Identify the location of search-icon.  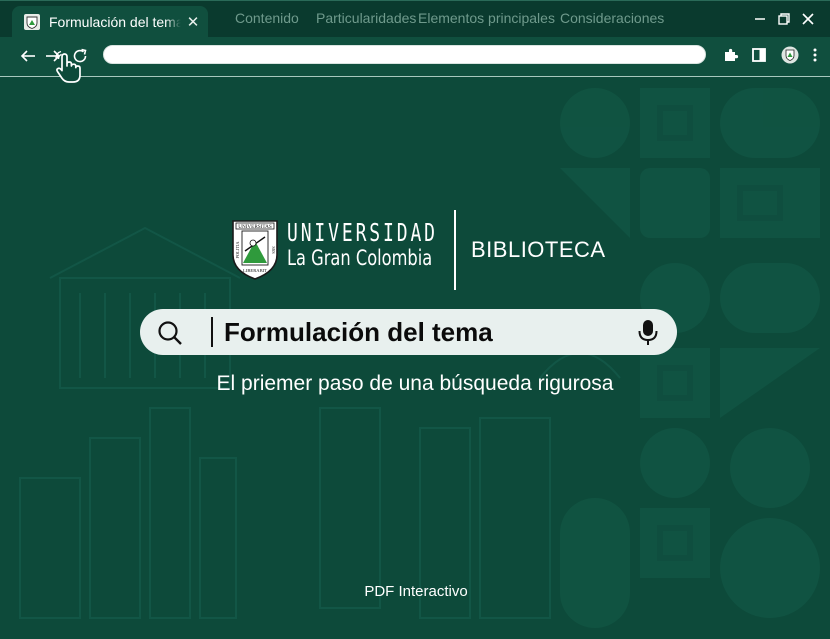
(170, 335).